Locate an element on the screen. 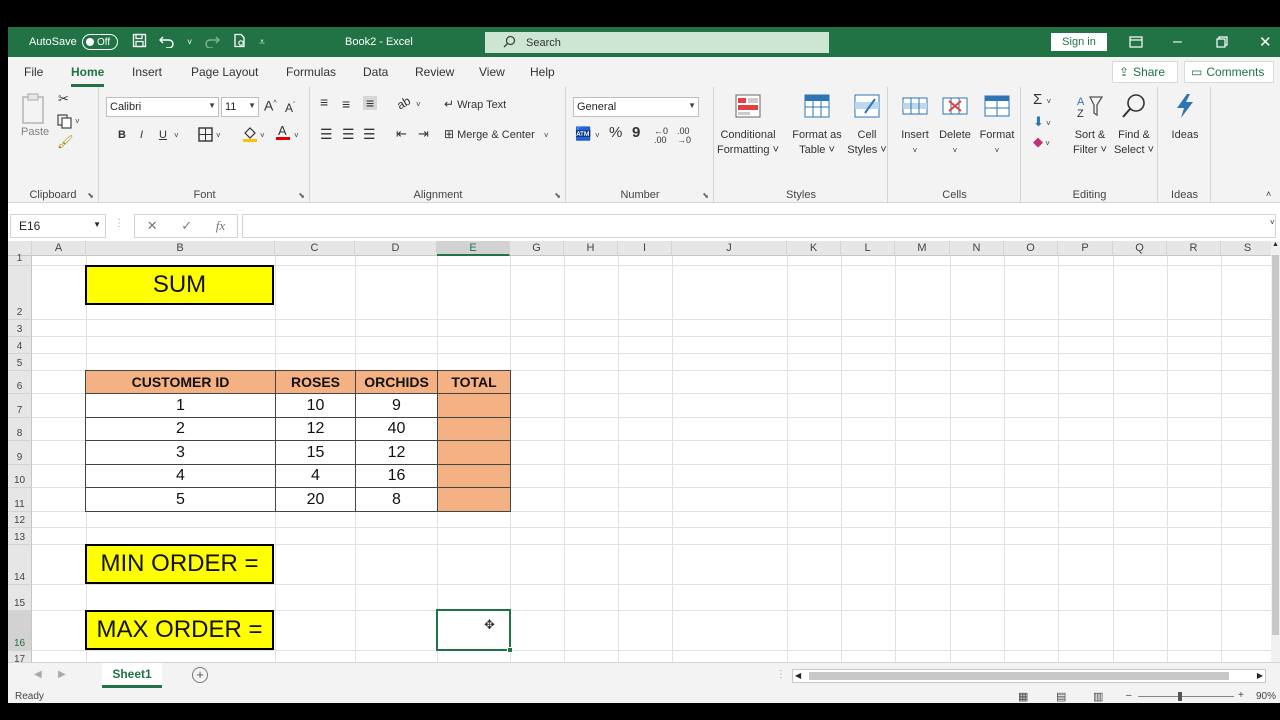 This screenshot has width=1280, height=720. copy-dropdown-icon: ˅ is located at coordinates (77, 122).